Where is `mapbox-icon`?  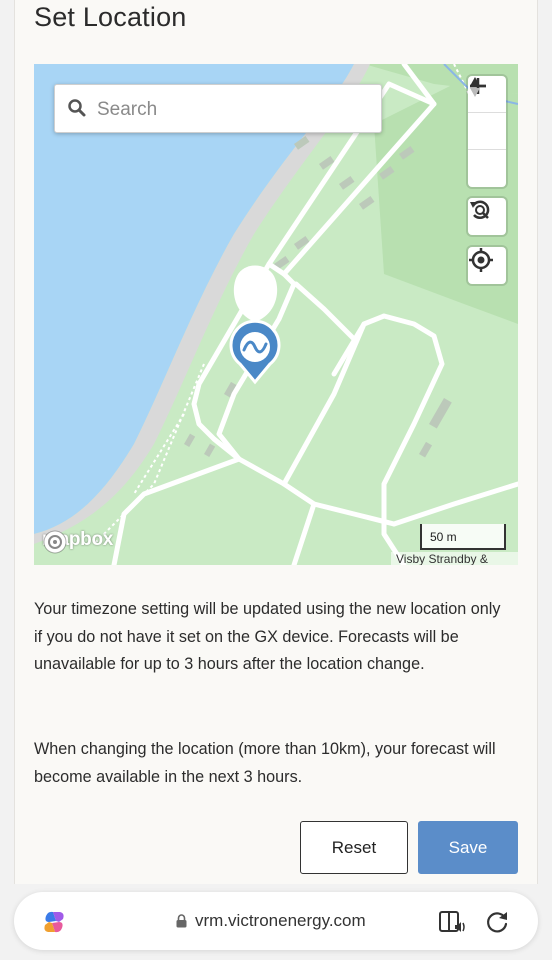
mapbox-icon is located at coordinates (55, 542).